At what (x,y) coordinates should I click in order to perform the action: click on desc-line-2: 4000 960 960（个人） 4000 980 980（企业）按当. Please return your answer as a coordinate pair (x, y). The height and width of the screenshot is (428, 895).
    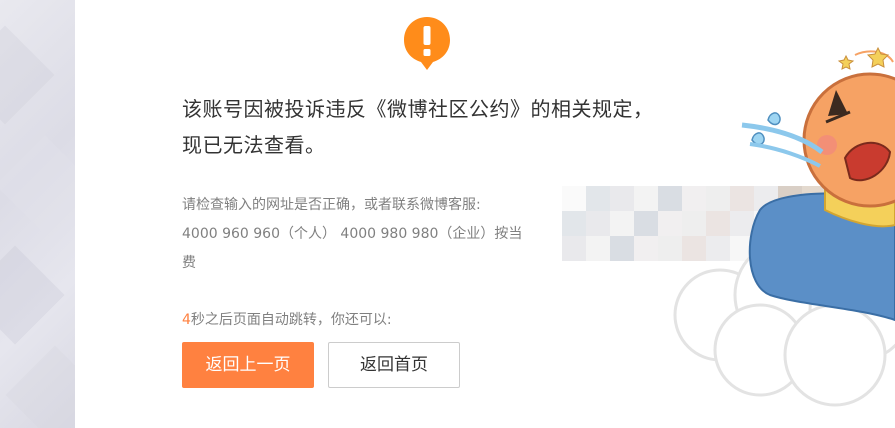
    Looking at the image, I should click on (352, 234).